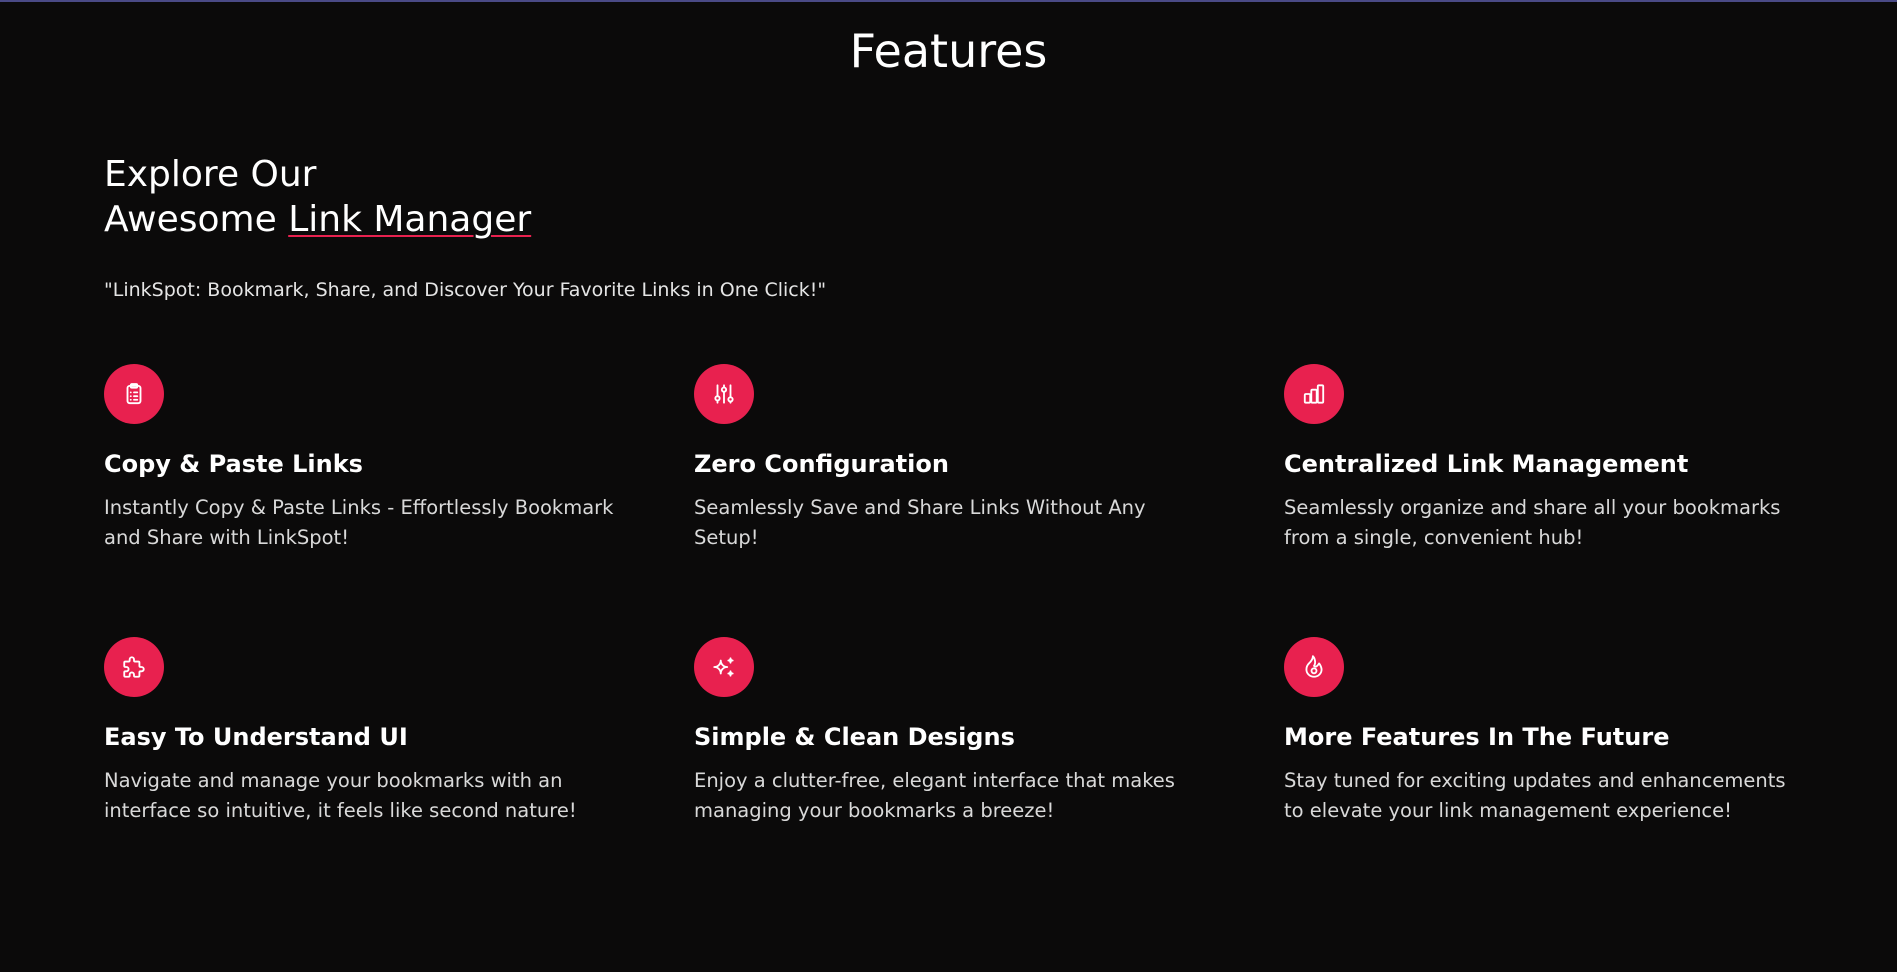 Image resolution: width=1897 pixels, height=972 pixels. What do you see at coordinates (1477, 737) in the screenshot?
I see `feature-title: More Features In The Future` at bounding box center [1477, 737].